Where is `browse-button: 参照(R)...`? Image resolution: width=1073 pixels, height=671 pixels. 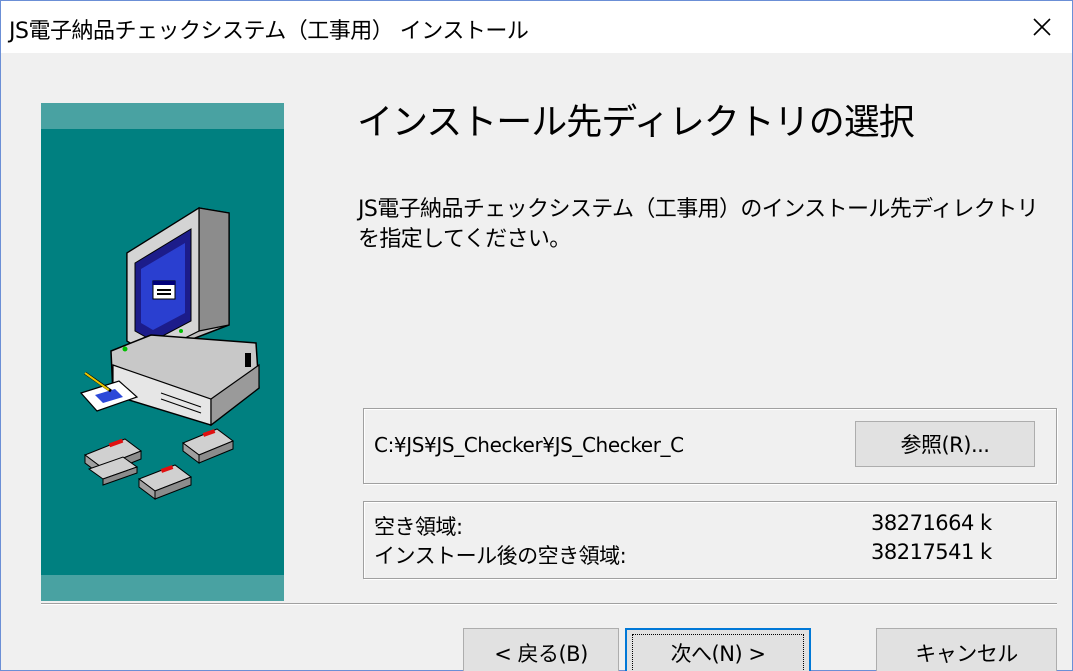
browse-button: 参照(R)... is located at coordinates (945, 444).